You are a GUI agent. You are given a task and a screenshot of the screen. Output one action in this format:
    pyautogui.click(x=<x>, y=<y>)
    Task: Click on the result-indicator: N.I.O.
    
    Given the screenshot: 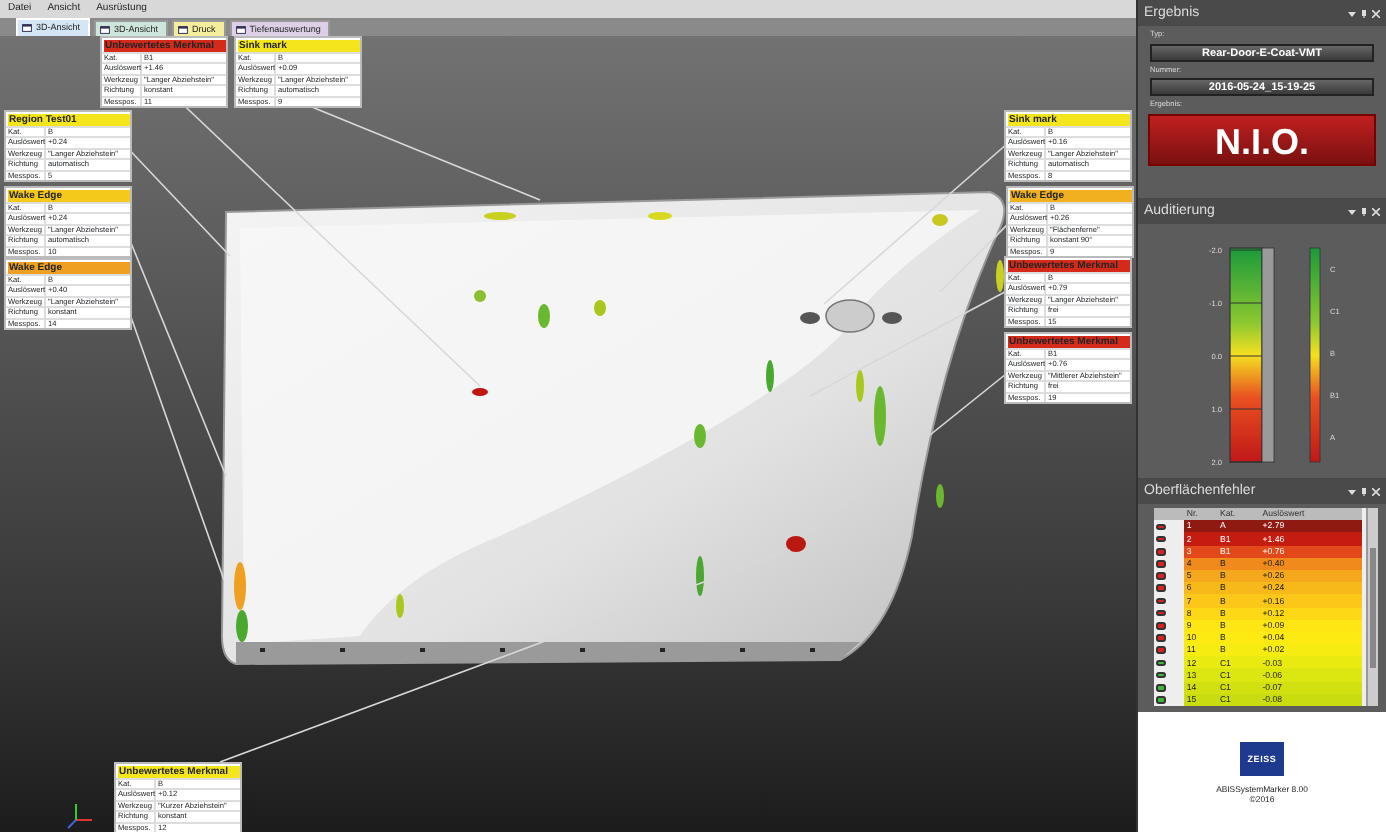 What is the action you would take?
    pyautogui.click(x=1262, y=140)
    